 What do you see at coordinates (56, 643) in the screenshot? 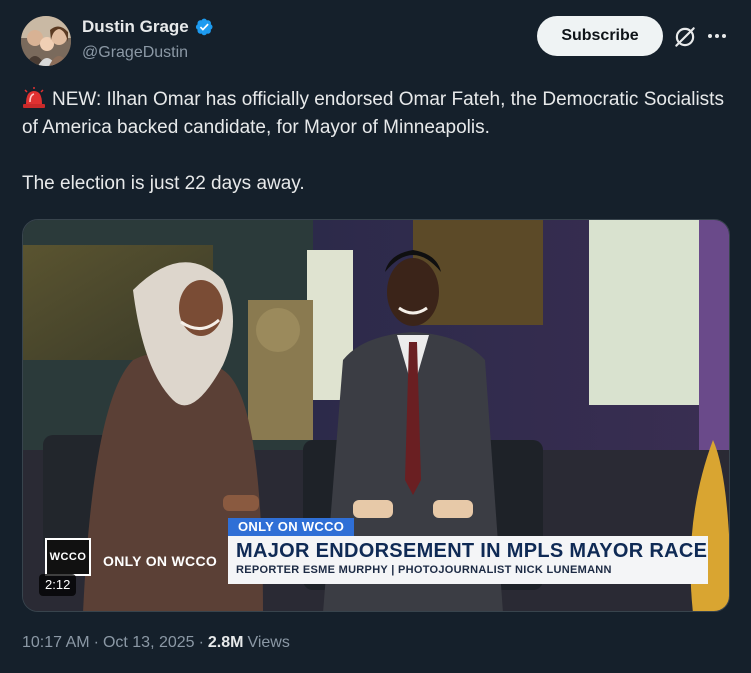
I see `tweet-time: 10:17 AM` at bounding box center [56, 643].